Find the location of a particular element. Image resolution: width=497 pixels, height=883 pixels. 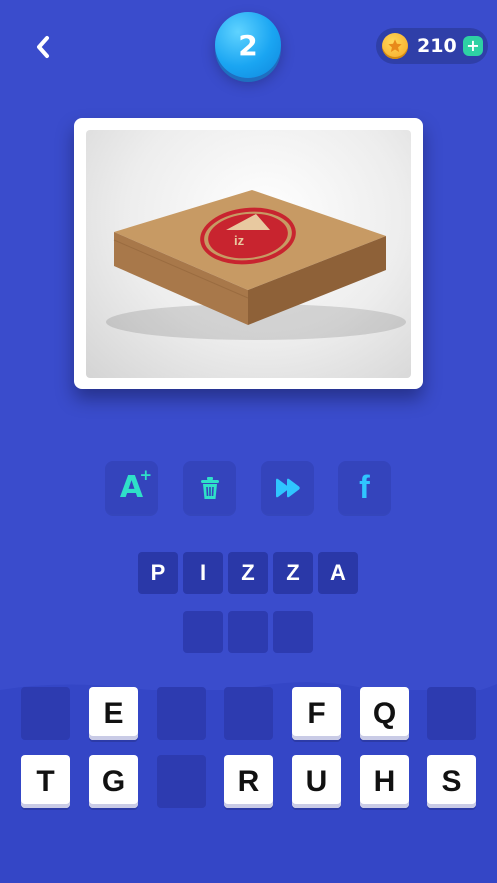

skip-icon is located at coordinates (287, 487).